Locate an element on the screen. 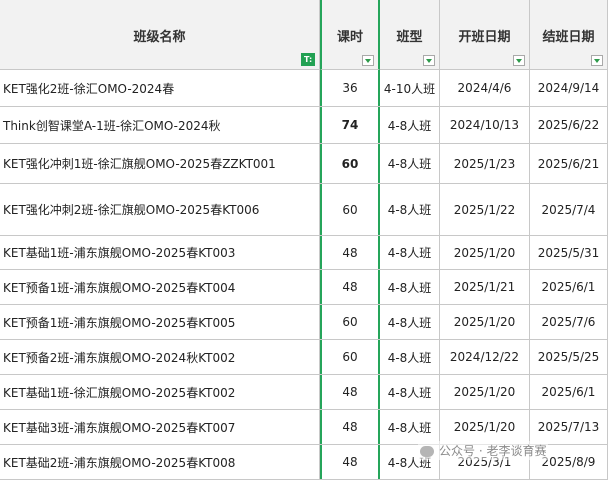  end-date-cell: 2025/5/25 is located at coordinates (569, 357).